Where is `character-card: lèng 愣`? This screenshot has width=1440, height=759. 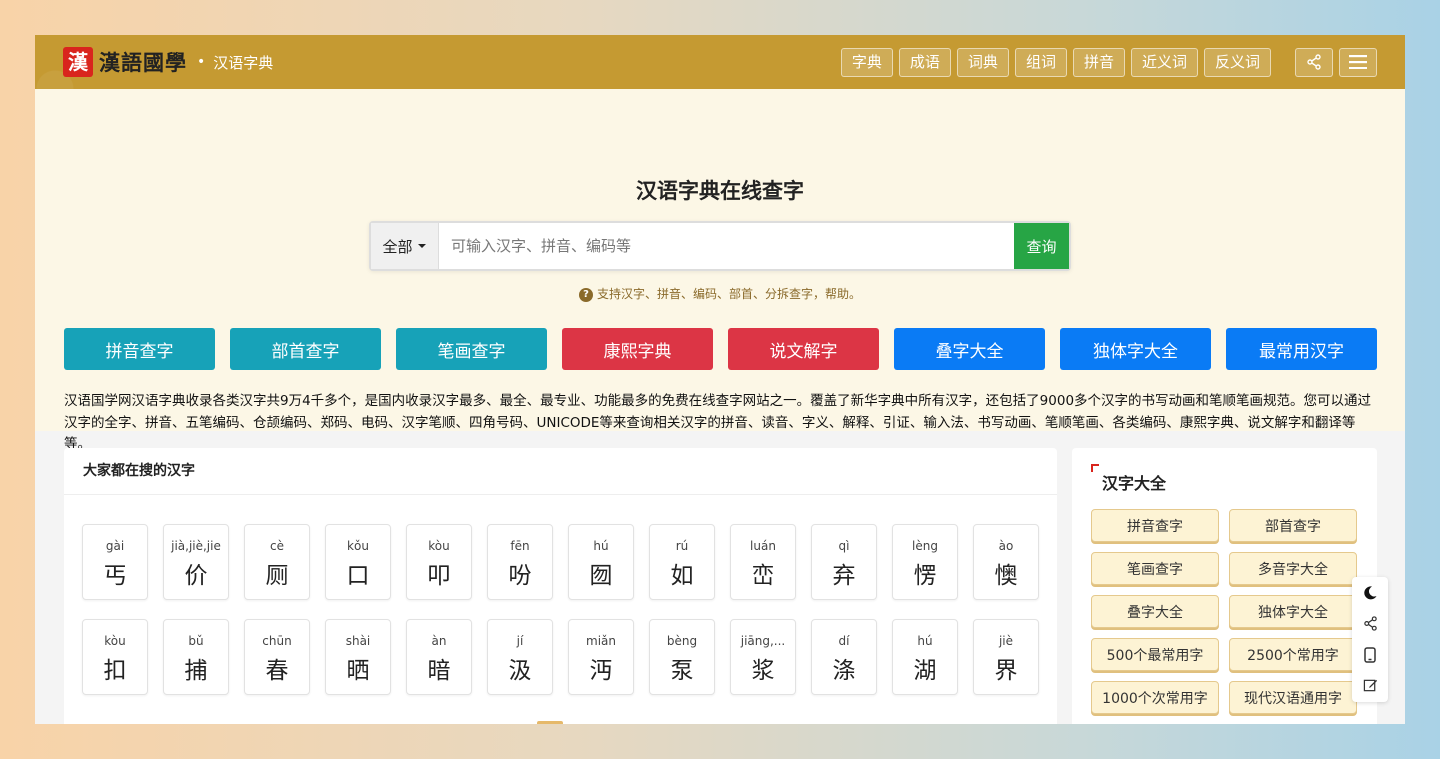
character-card: lèng 愣 is located at coordinates (925, 562).